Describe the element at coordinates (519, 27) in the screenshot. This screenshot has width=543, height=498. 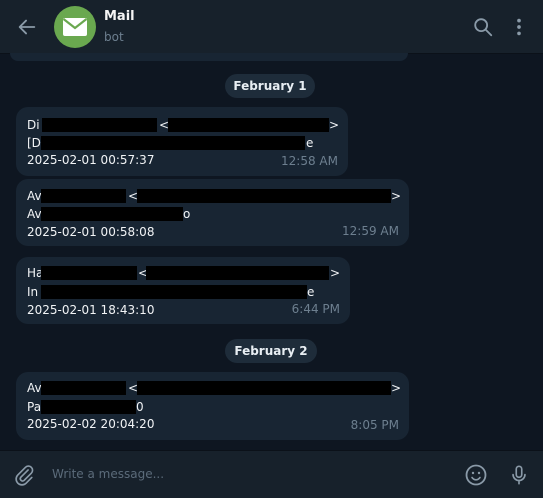
I see `more-vertical-icon` at that location.